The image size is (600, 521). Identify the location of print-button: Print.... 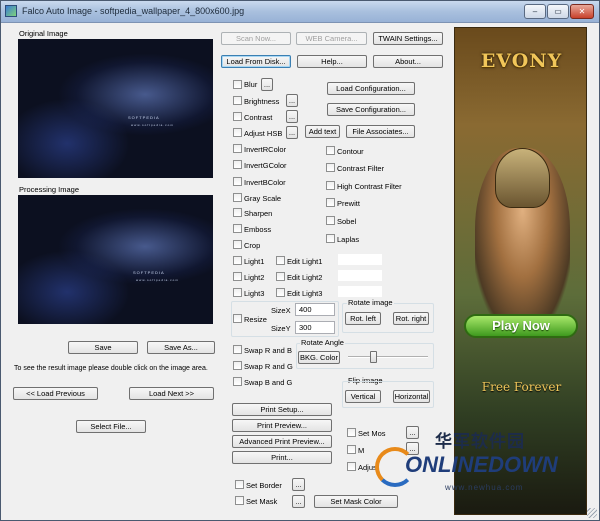
(282, 457).